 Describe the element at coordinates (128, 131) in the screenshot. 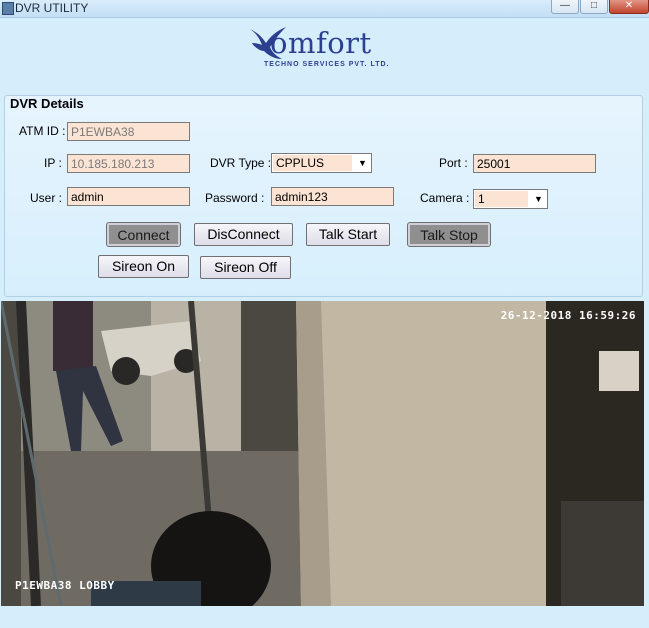

I see `atm-id-field: P1EWBA38` at that location.